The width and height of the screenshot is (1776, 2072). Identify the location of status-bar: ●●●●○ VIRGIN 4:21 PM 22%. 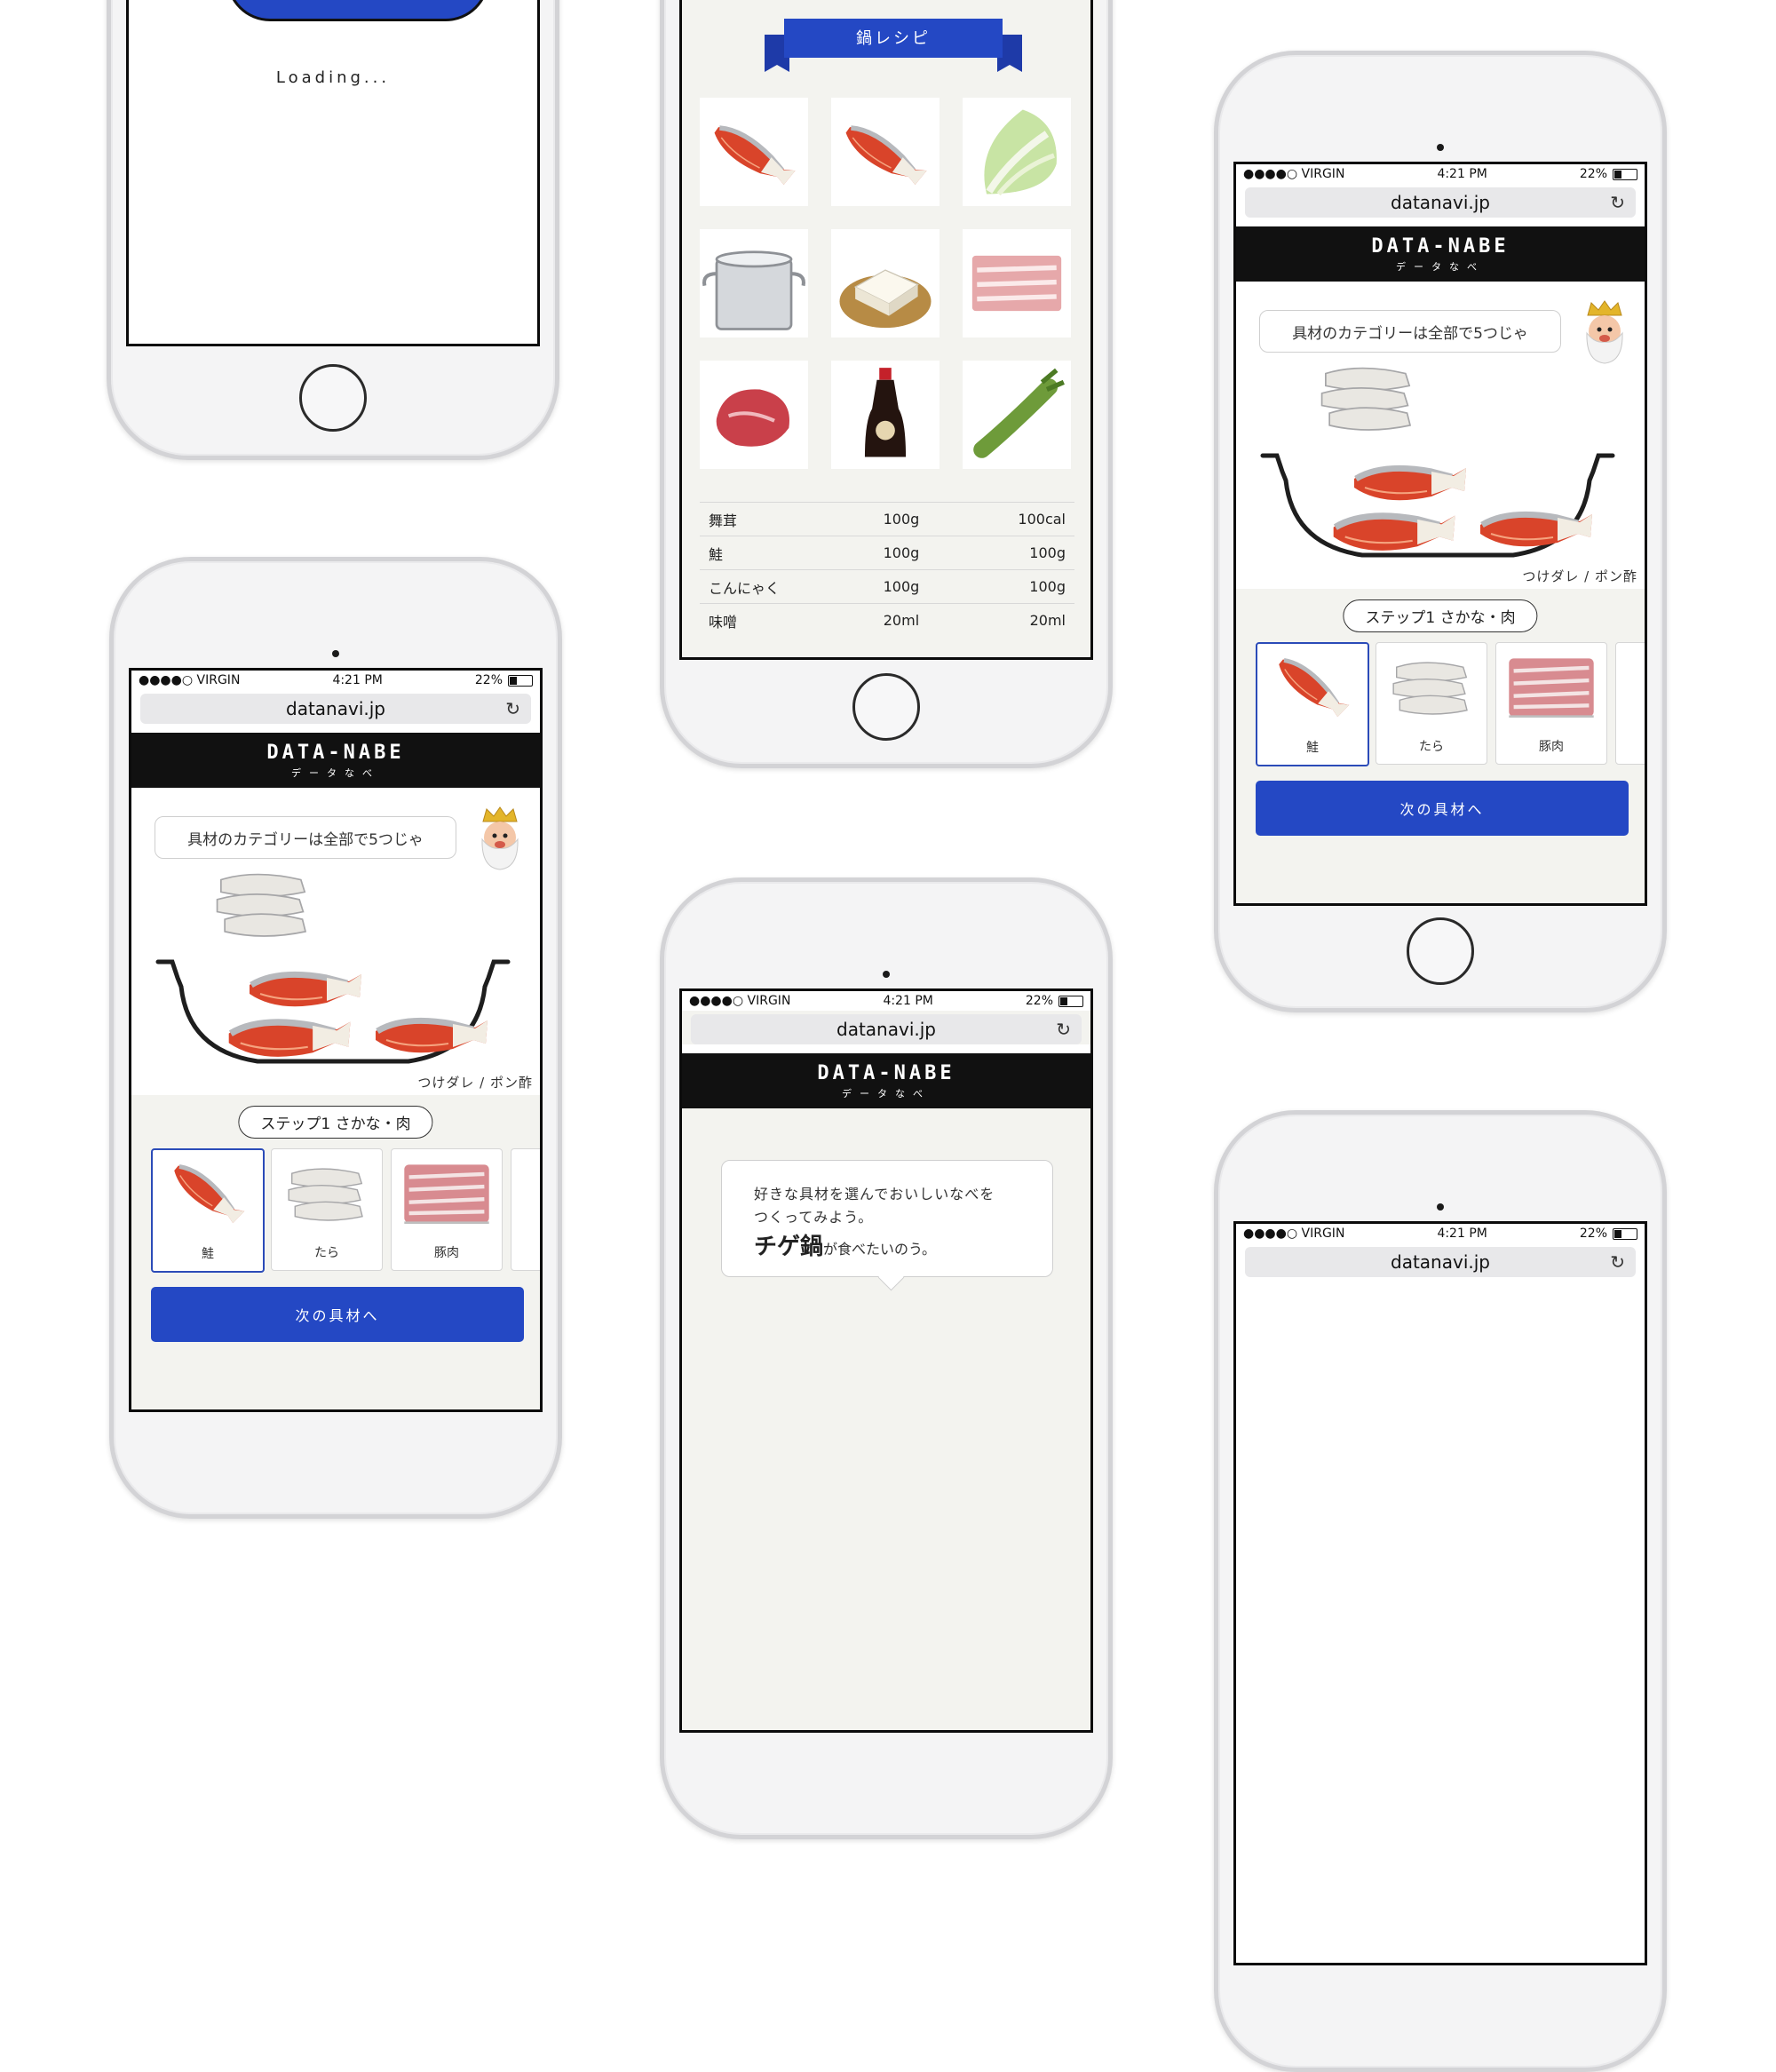
(1440, 1233).